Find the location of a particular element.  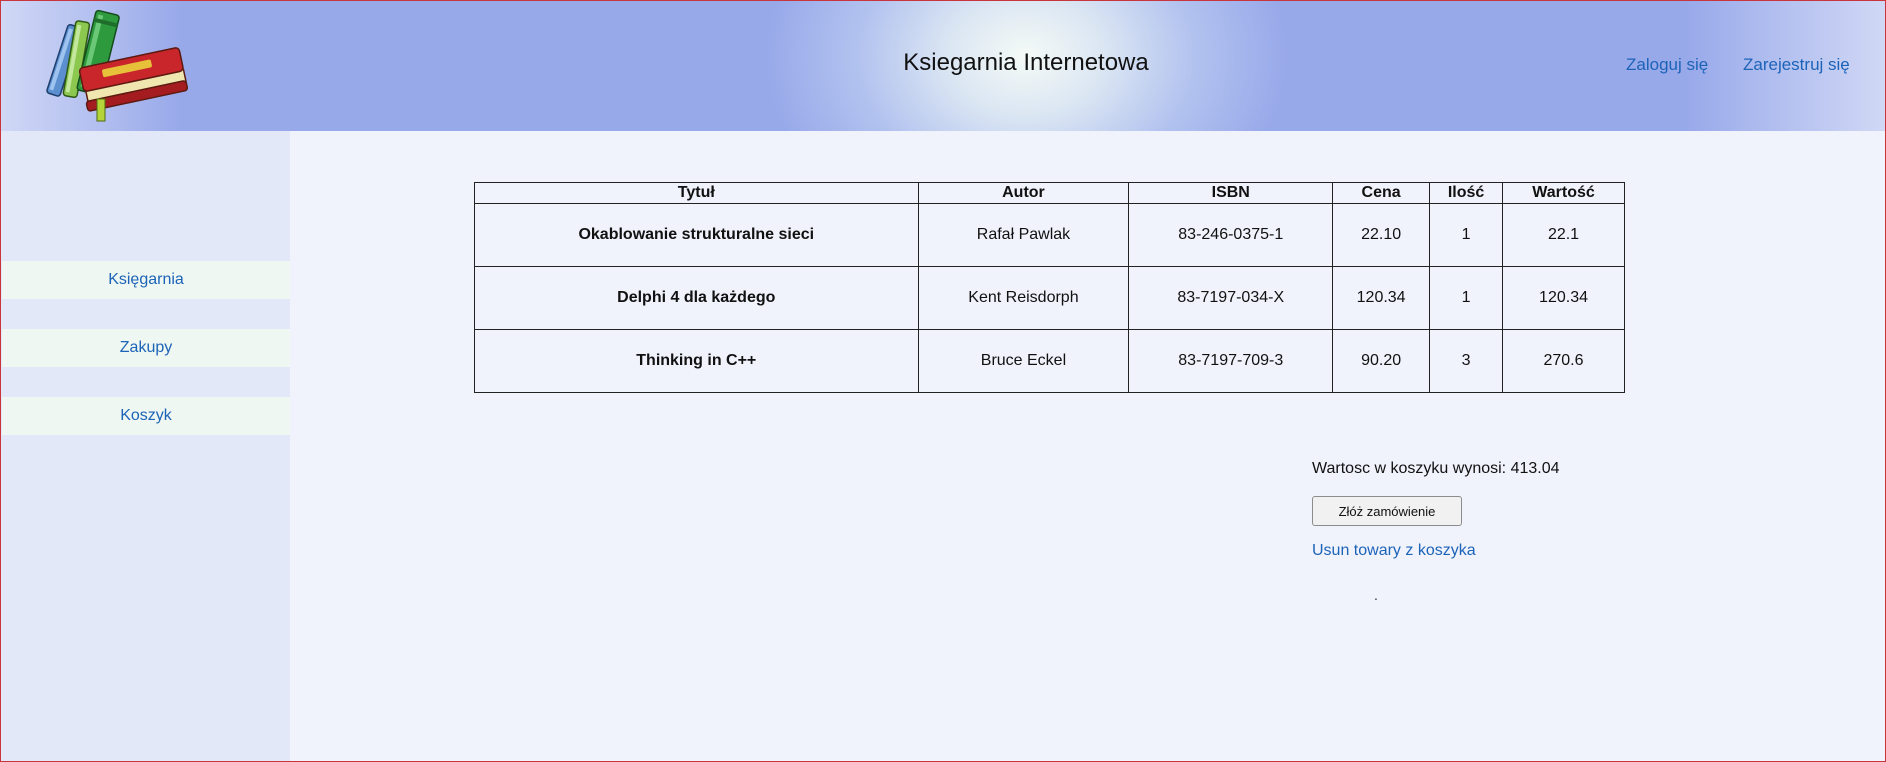

book-isbn: 83-7197-709-3 is located at coordinates (1231, 361).